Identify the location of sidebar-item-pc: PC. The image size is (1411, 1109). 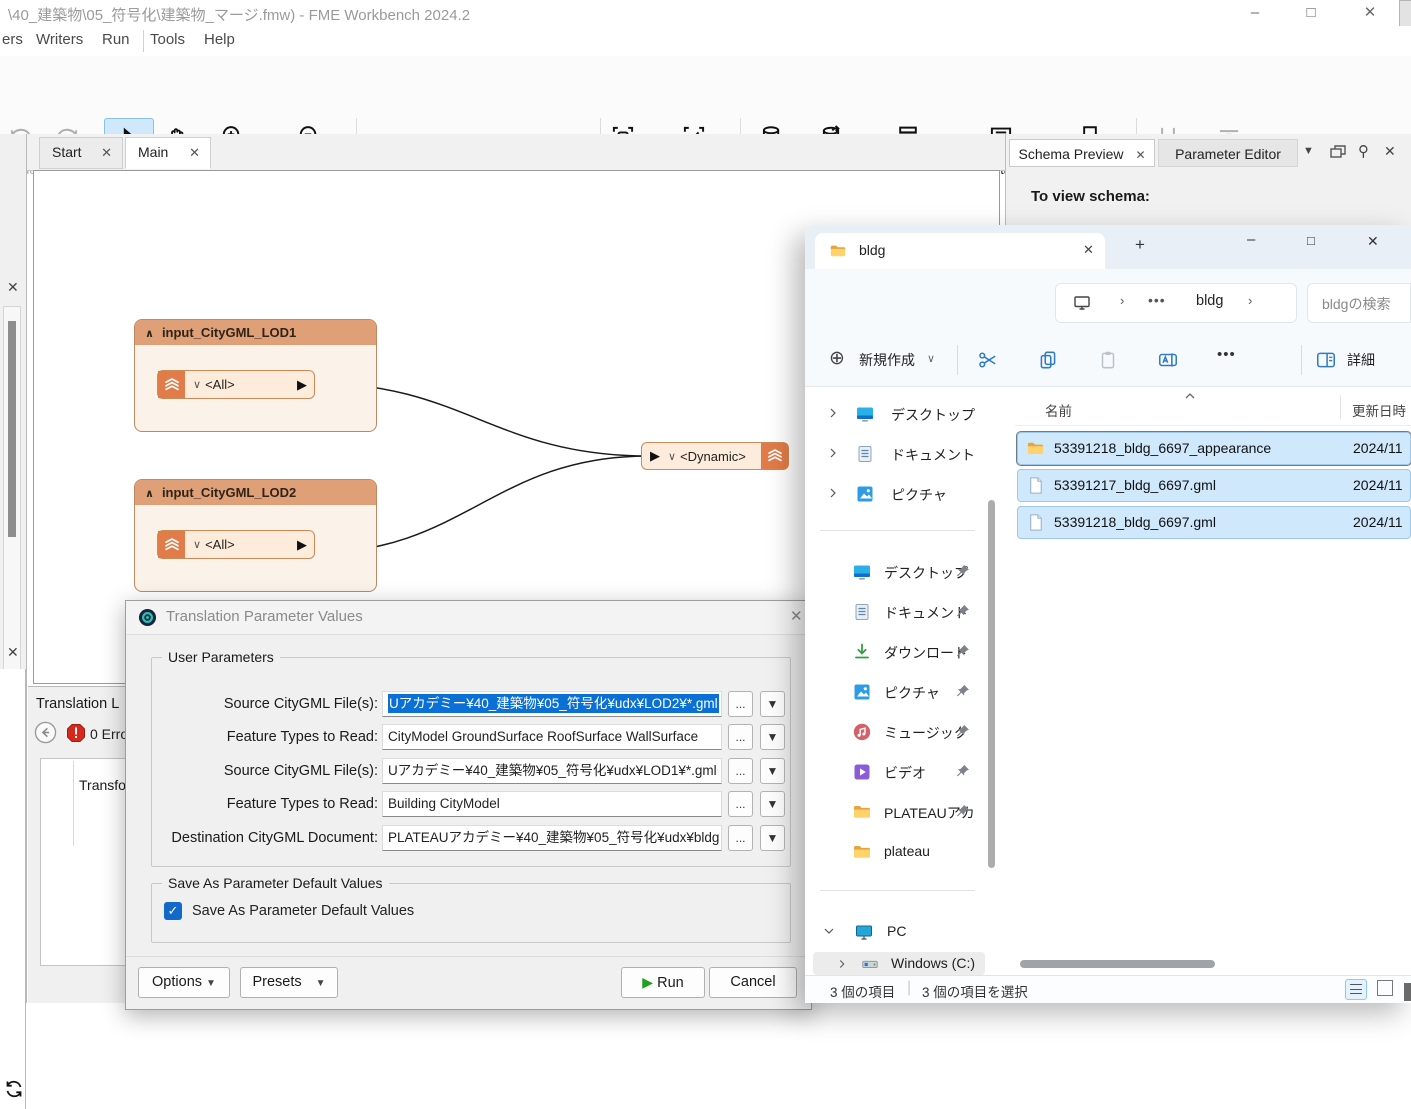
(895, 932).